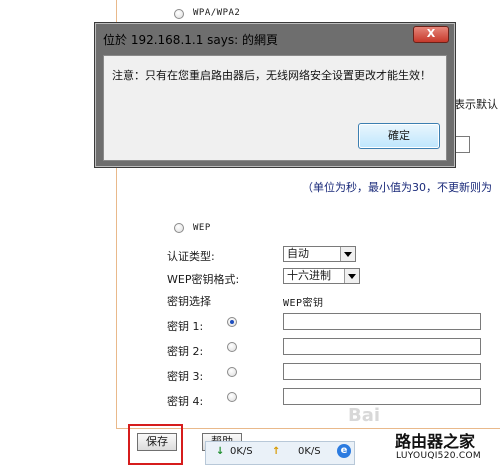  I want to click on key-1-label: 密钥 1:, so click(185, 326).